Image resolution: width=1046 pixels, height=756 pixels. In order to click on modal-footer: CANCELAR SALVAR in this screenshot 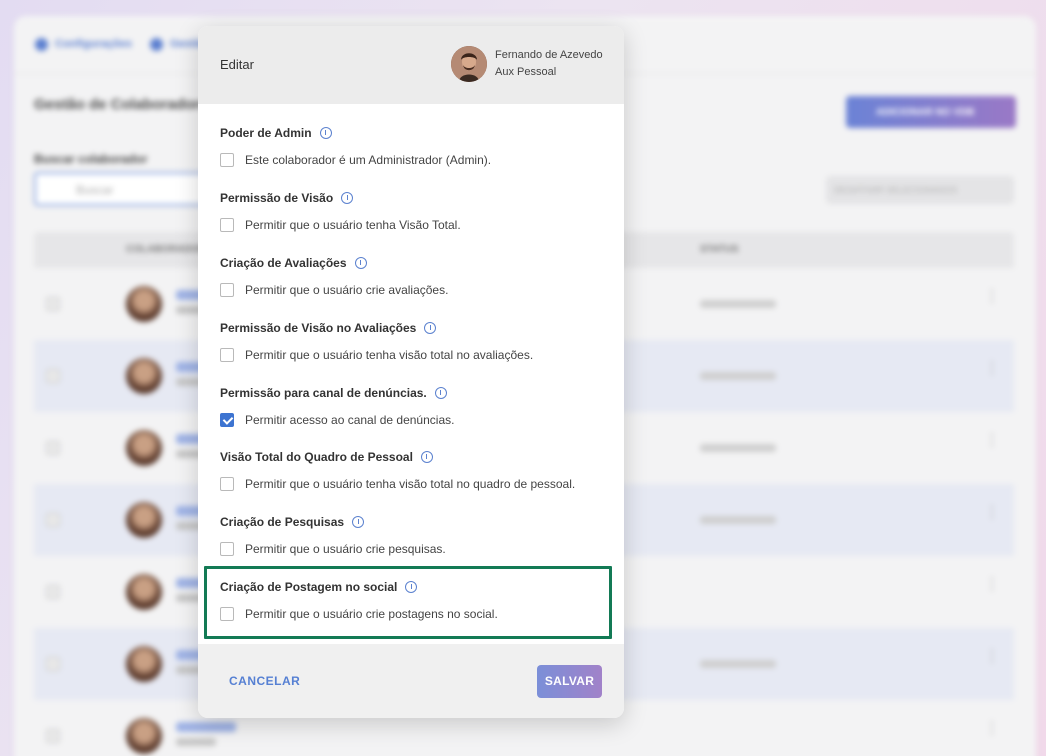, I will do `click(411, 681)`.